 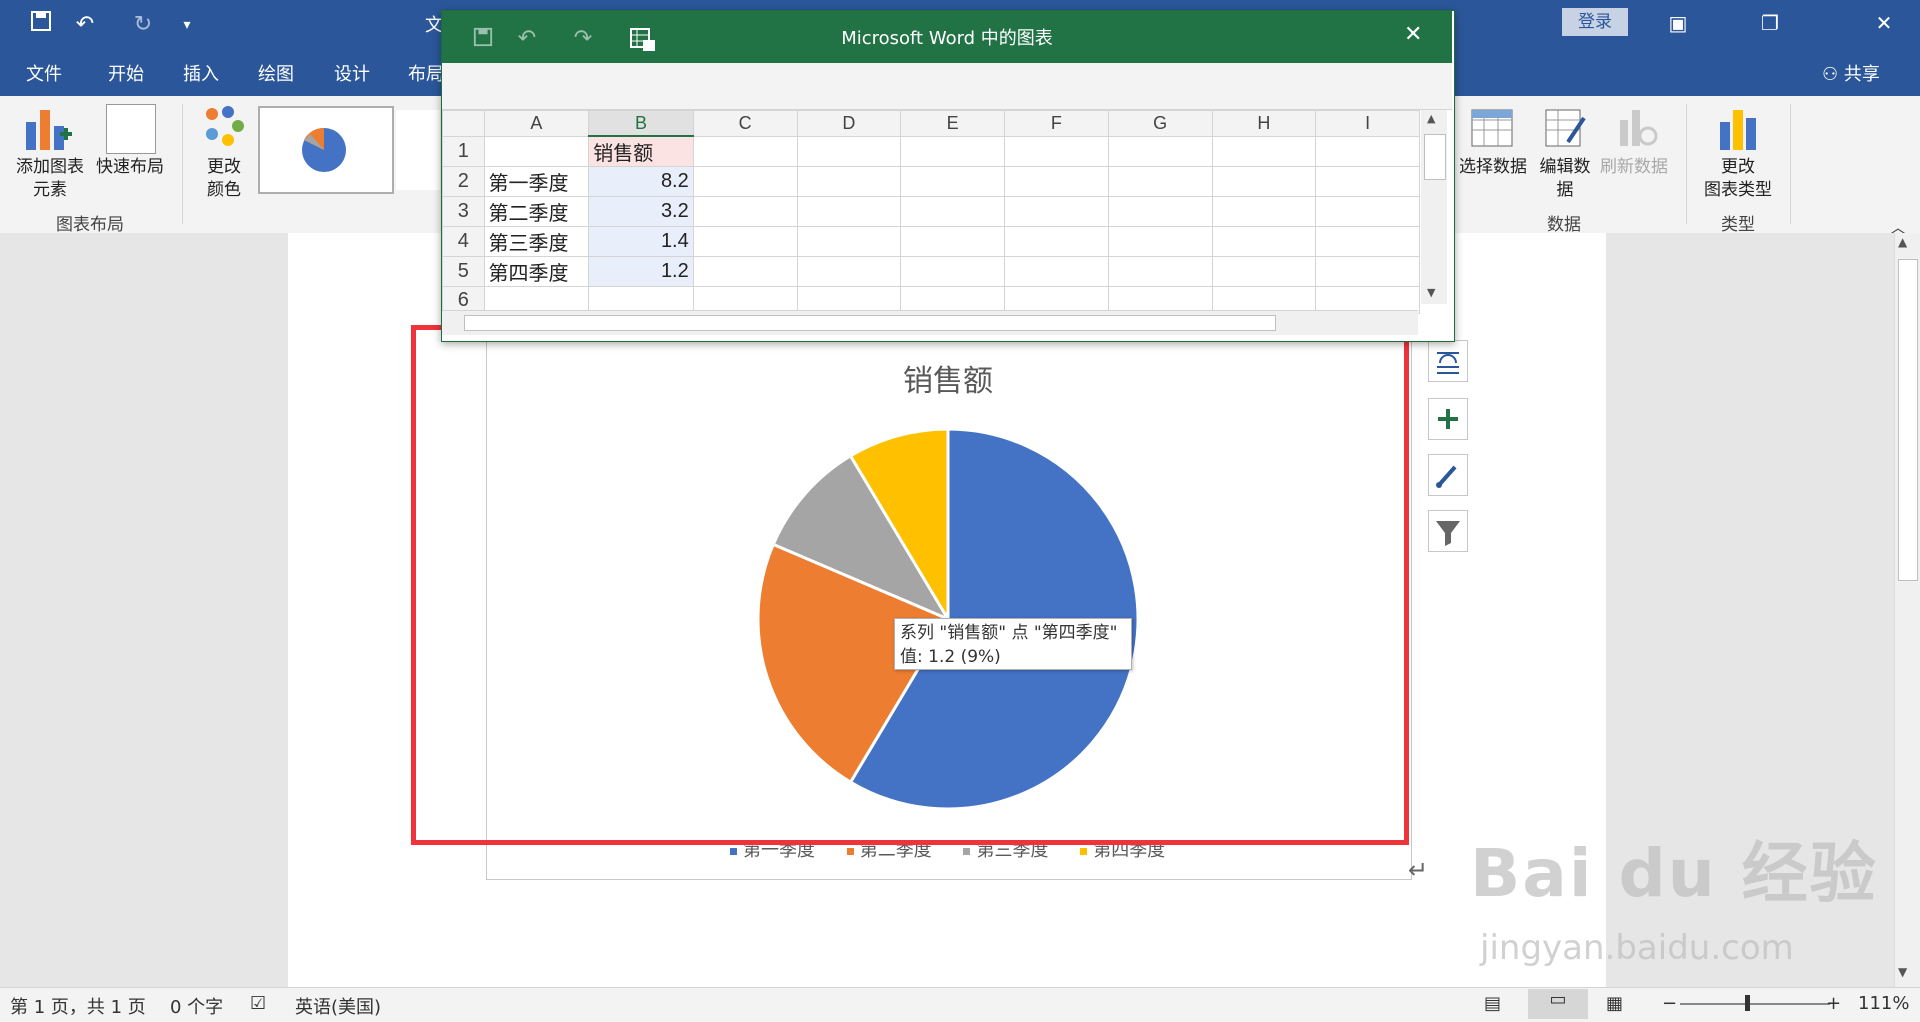 What do you see at coordinates (130, 167) in the screenshot?
I see `quick-layout-button: 快速布局` at bounding box center [130, 167].